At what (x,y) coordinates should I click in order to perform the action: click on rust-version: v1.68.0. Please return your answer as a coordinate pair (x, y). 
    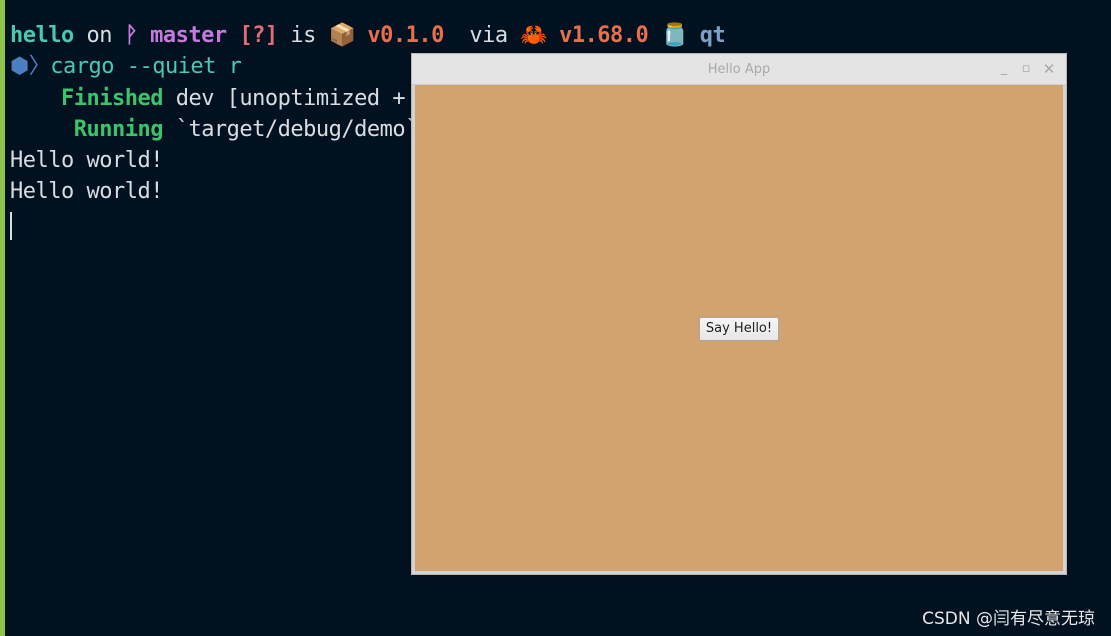
    Looking at the image, I should click on (604, 35).